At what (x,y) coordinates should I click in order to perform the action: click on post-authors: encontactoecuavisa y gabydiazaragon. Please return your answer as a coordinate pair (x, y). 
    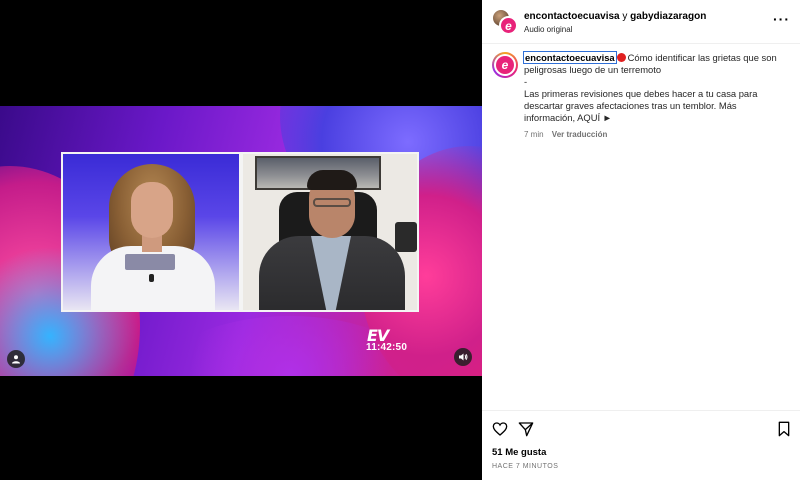
    Looking at the image, I should click on (615, 16).